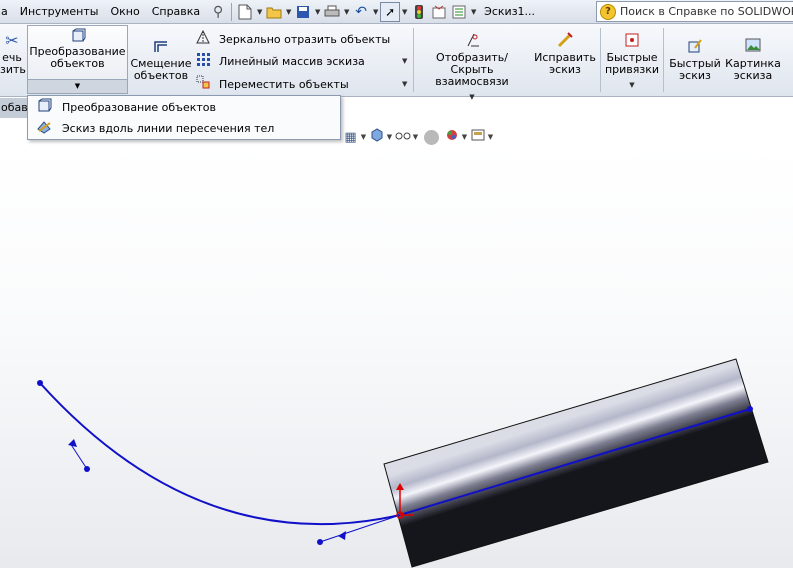  I want to click on line-end-point, so click(750, 409).